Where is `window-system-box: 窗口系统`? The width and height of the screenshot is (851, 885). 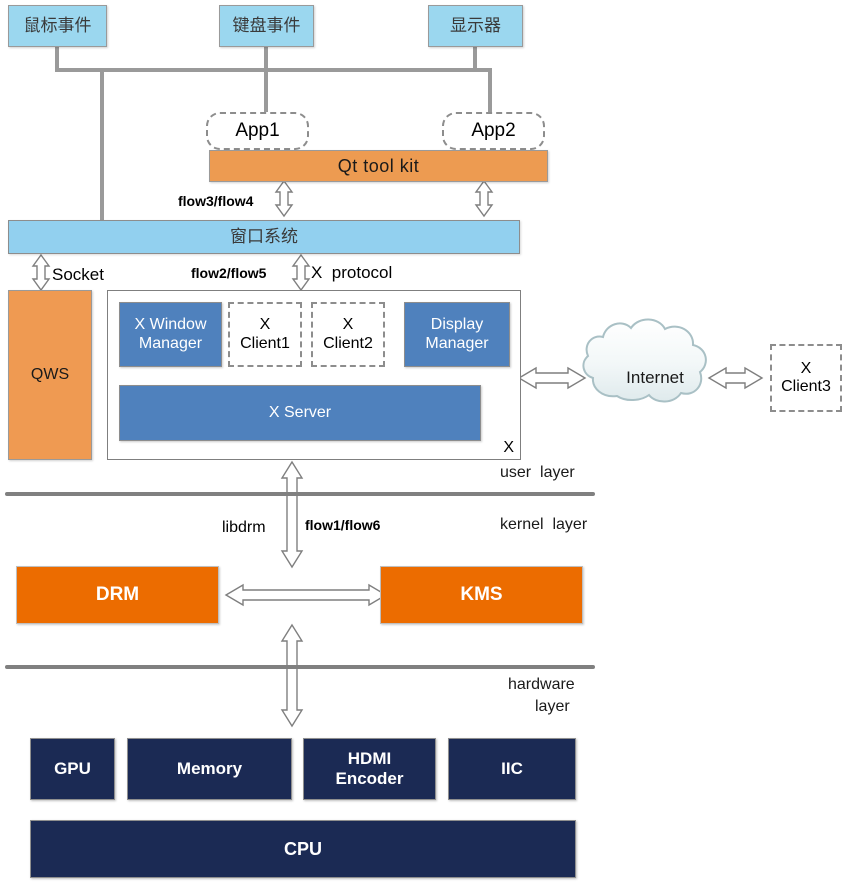
window-system-box: 窗口系统 is located at coordinates (264, 237).